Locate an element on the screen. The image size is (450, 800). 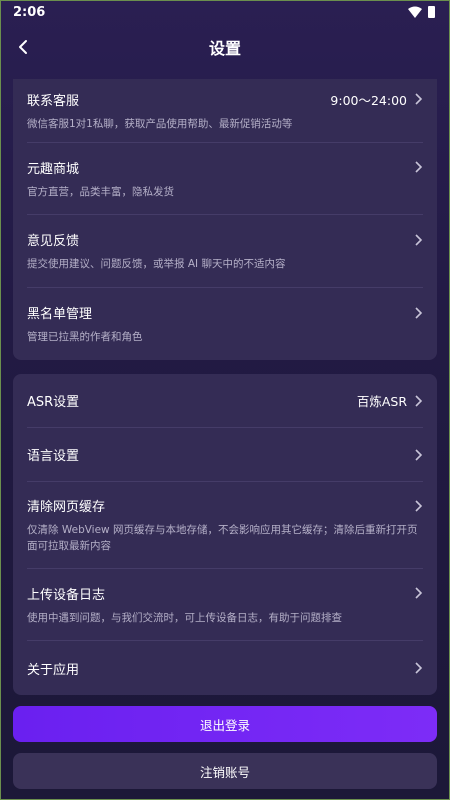
header: 设置 is located at coordinates (225, 47).